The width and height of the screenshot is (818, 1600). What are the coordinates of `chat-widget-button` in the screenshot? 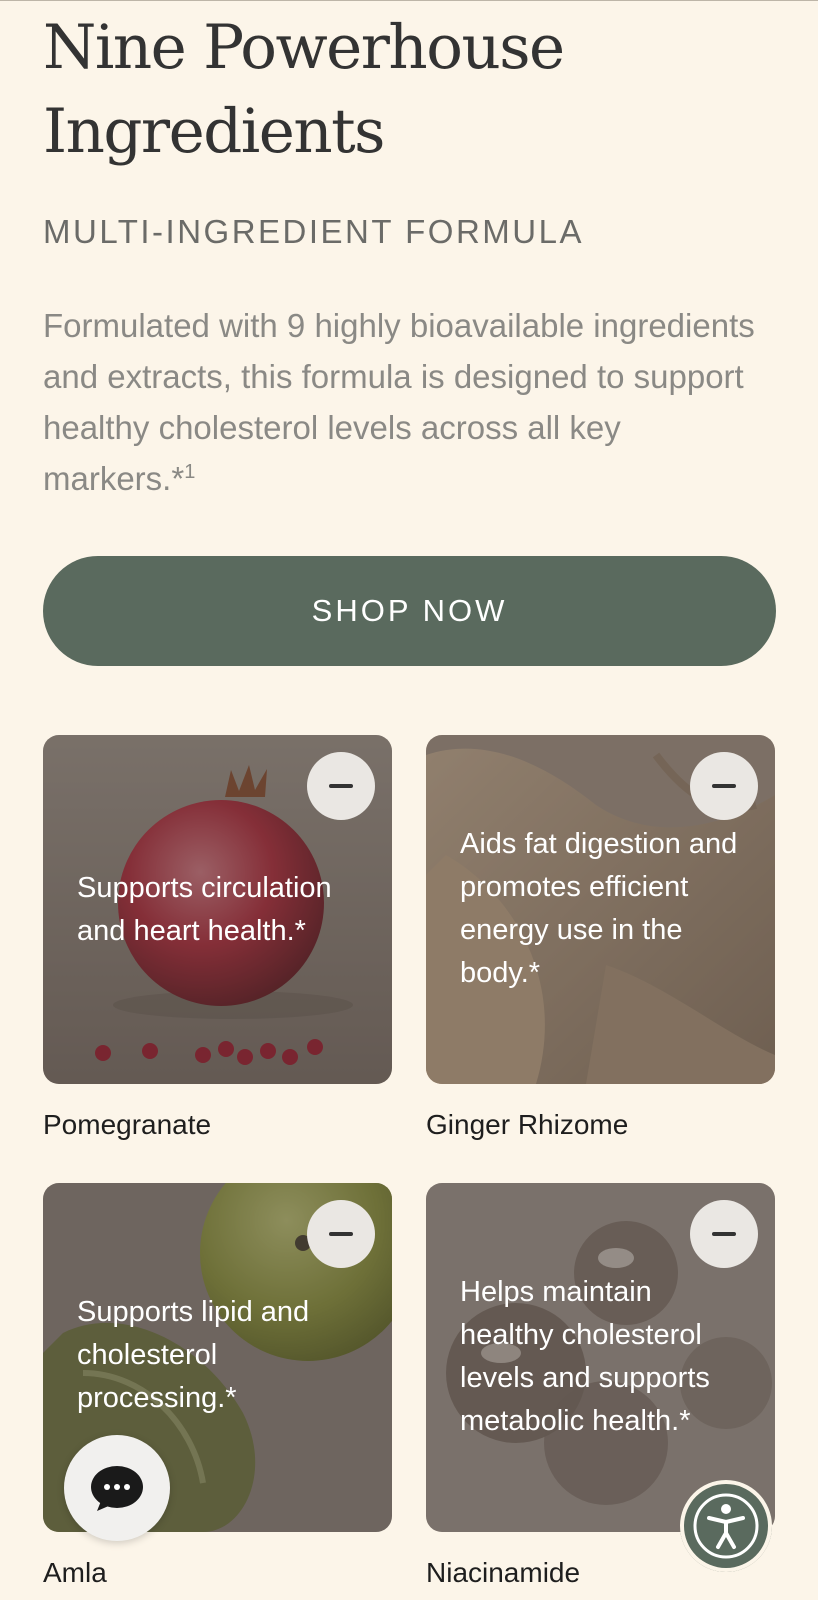 It's located at (117, 1488).